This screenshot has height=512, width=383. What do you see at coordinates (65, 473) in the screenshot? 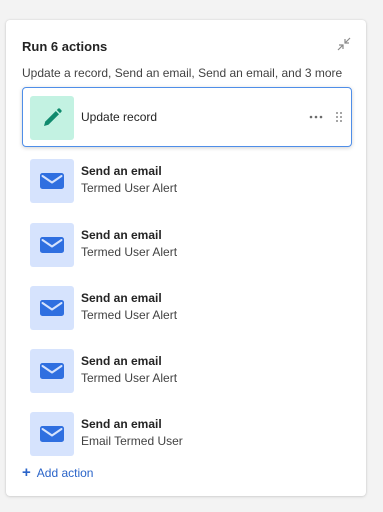
I see `add-action-label: Add action` at bounding box center [65, 473].